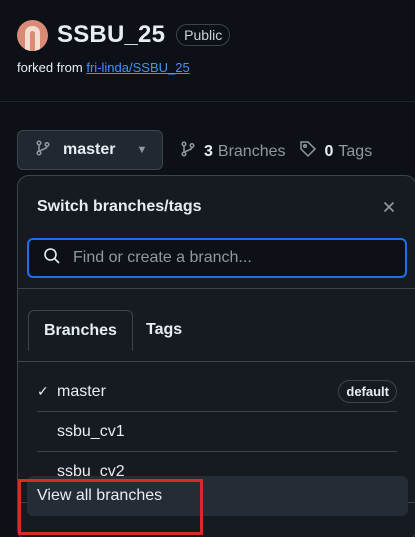  What do you see at coordinates (216, 361) in the screenshot?
I see `tabs-divider` at bounding box center [216, 361].